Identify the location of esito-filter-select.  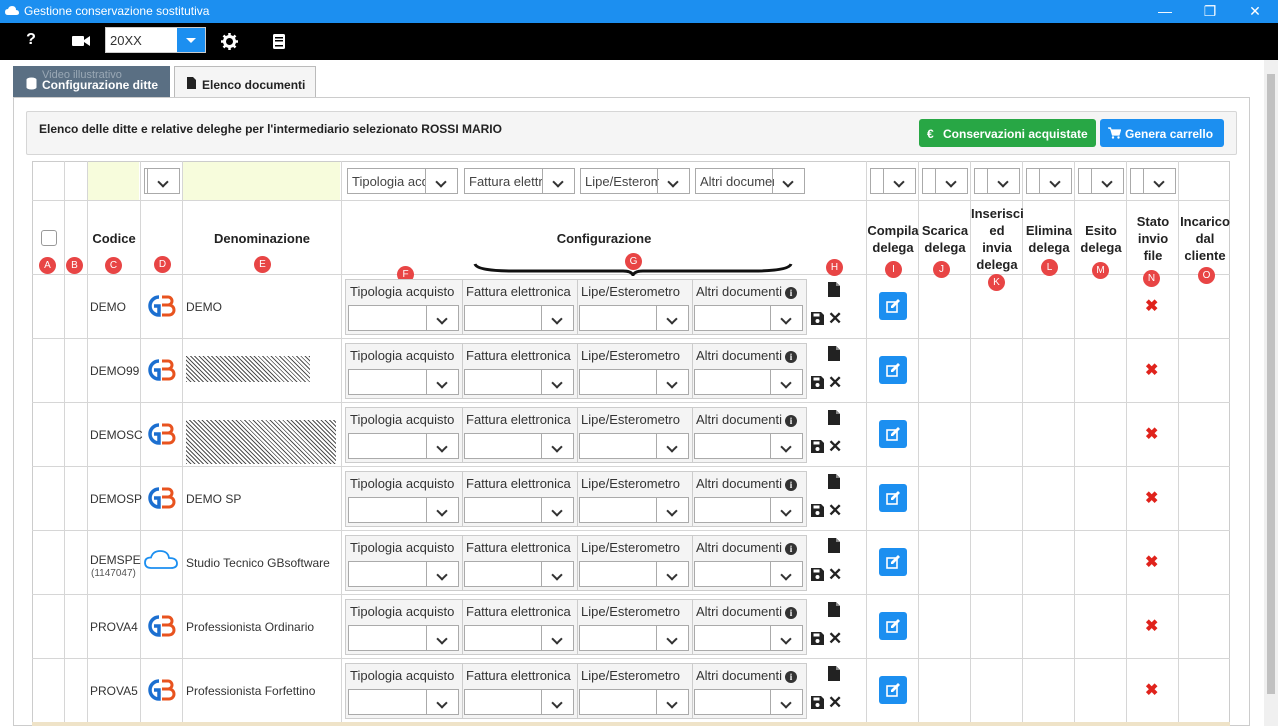
(1101, 181).